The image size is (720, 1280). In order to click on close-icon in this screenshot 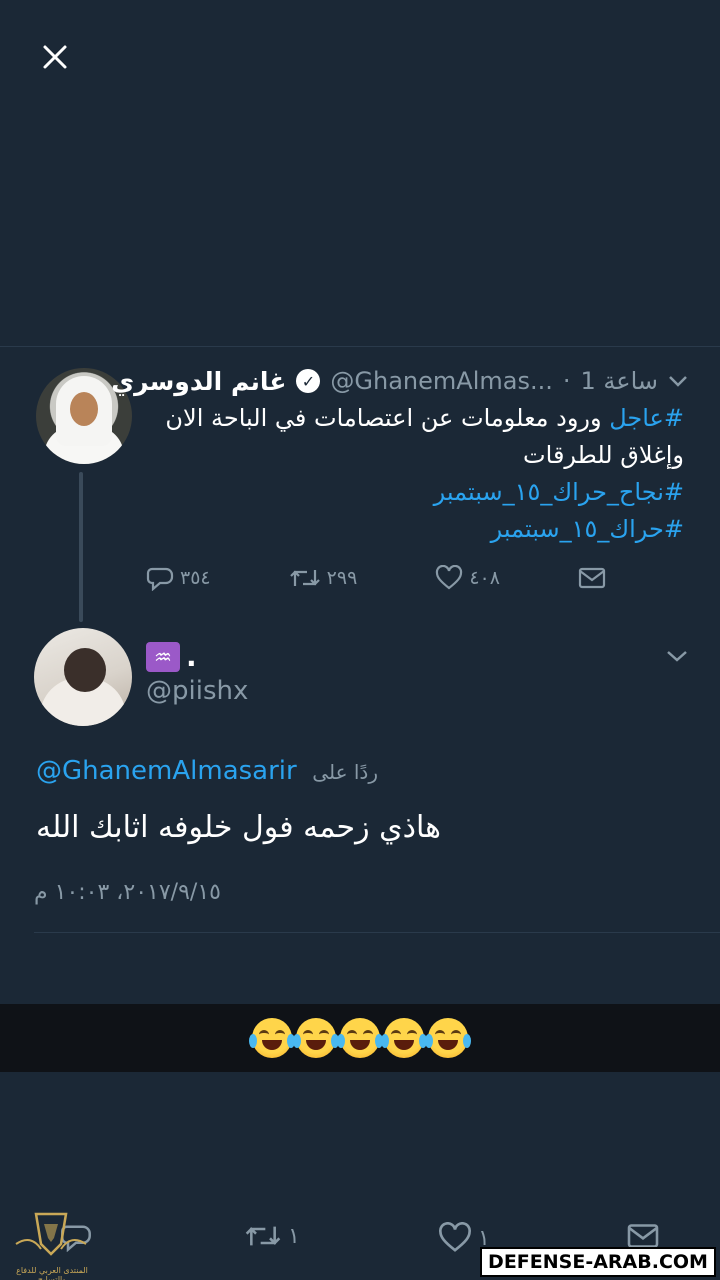, I will do `click(55, 57)`.